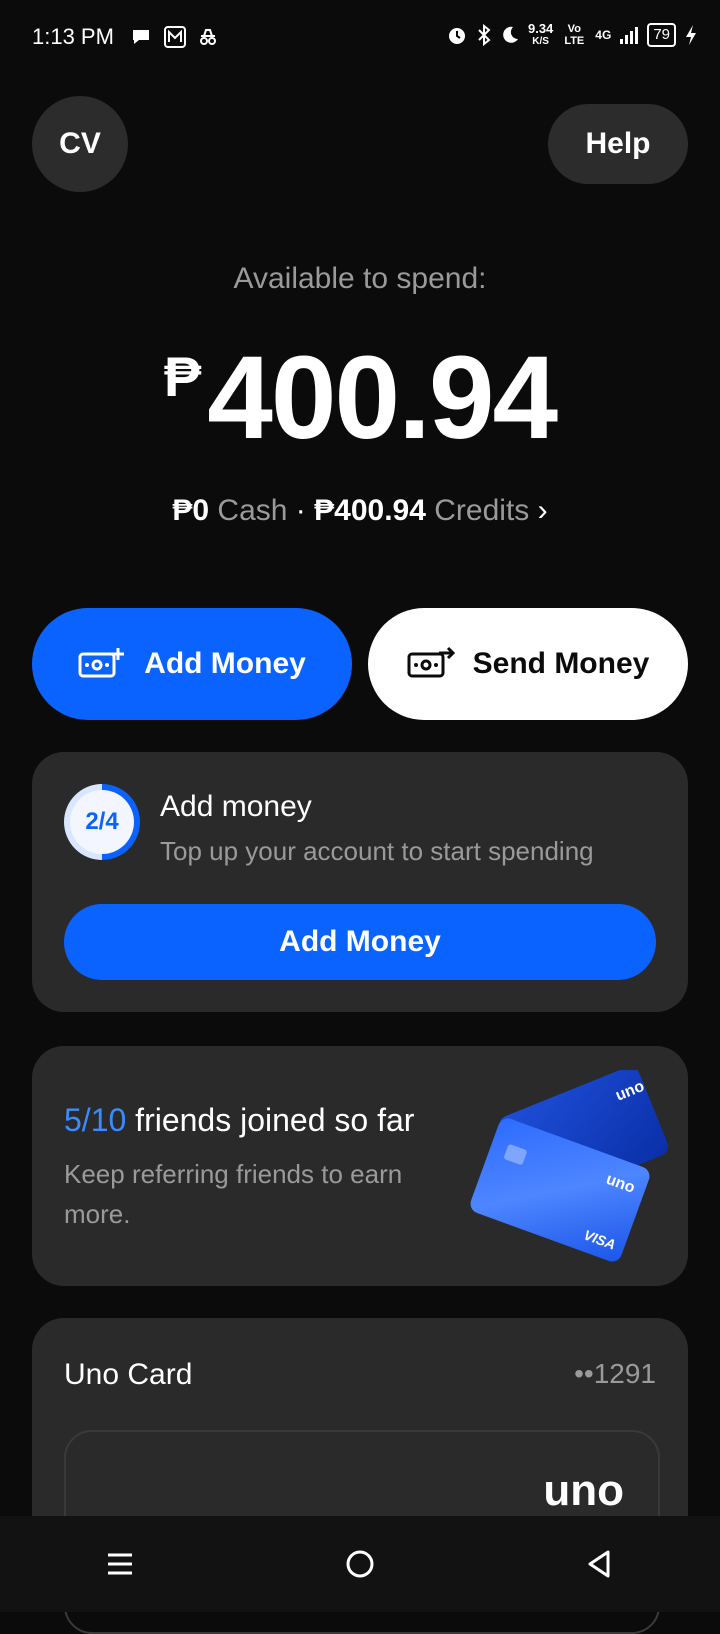 The image size is (720, 1634). What do you see at coordinates (370, 510) in the screenshot?
I see `credits-amount: ₱400.94` at bounding box center [370, 510].